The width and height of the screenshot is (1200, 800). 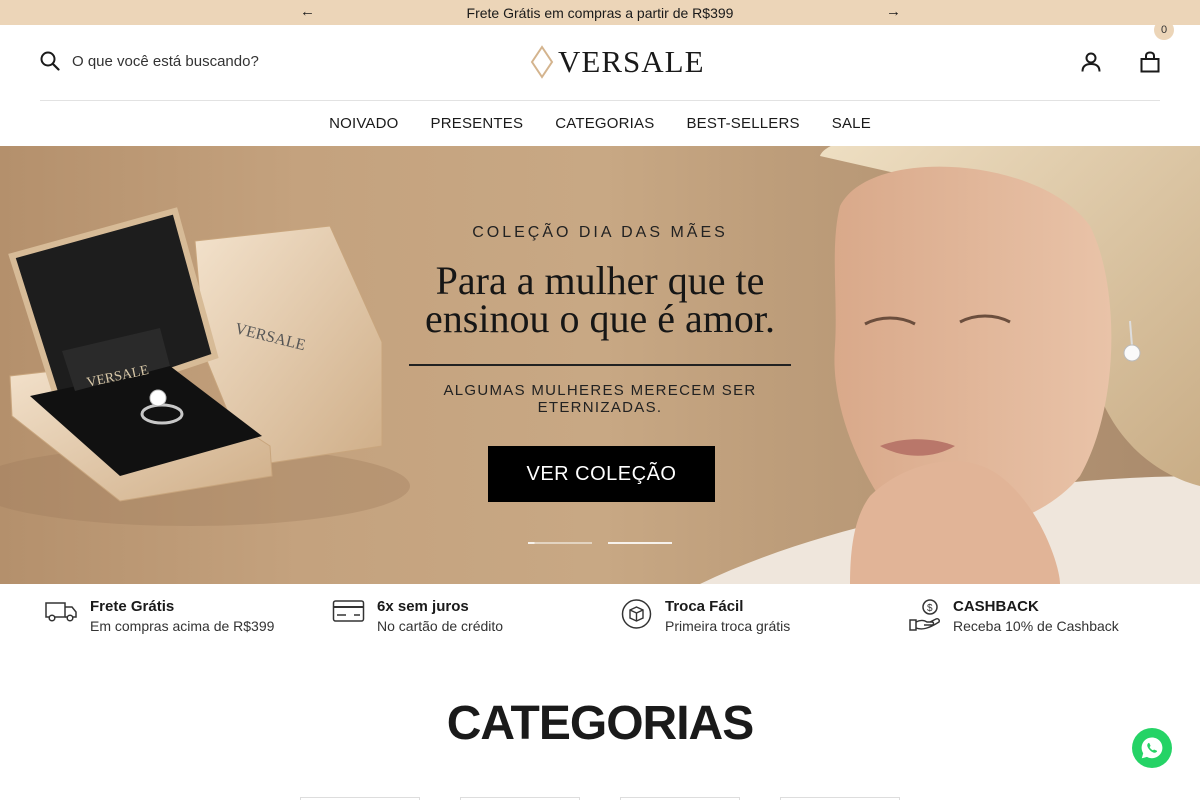 What do you see at coordinates (631, 61) in the screenshot?
I see `logo-wordmark: VERSALE` at bounding box center [631, 61].